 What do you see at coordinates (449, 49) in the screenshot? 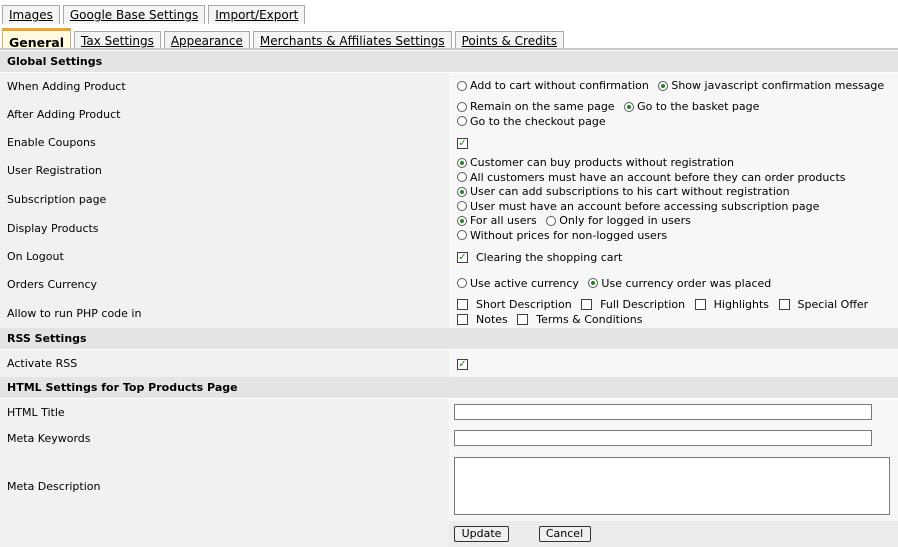
I see `tab-divider` at bounding box center [449, 49].